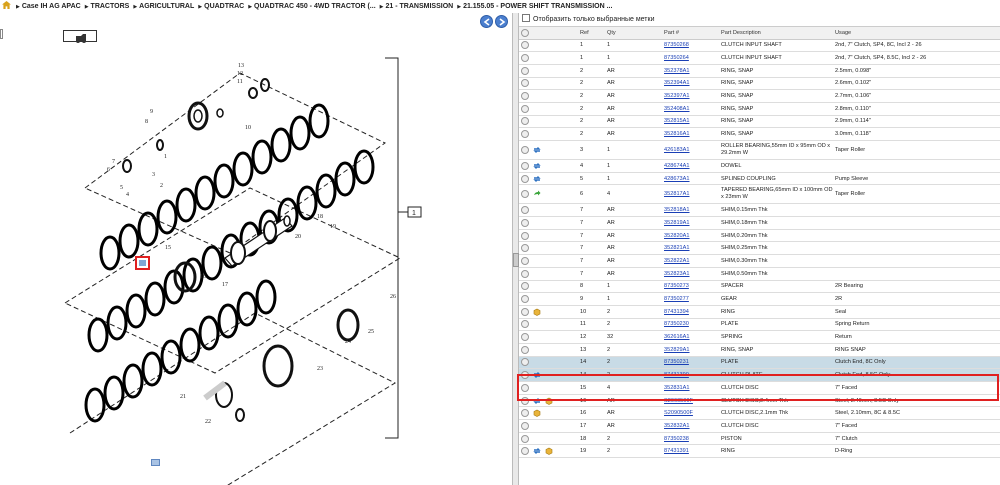 The image size is (1000, 485). Describe the element at coordinates (677, 261) in the screenshot. I see `part-number-link: 352822A1` at that location.